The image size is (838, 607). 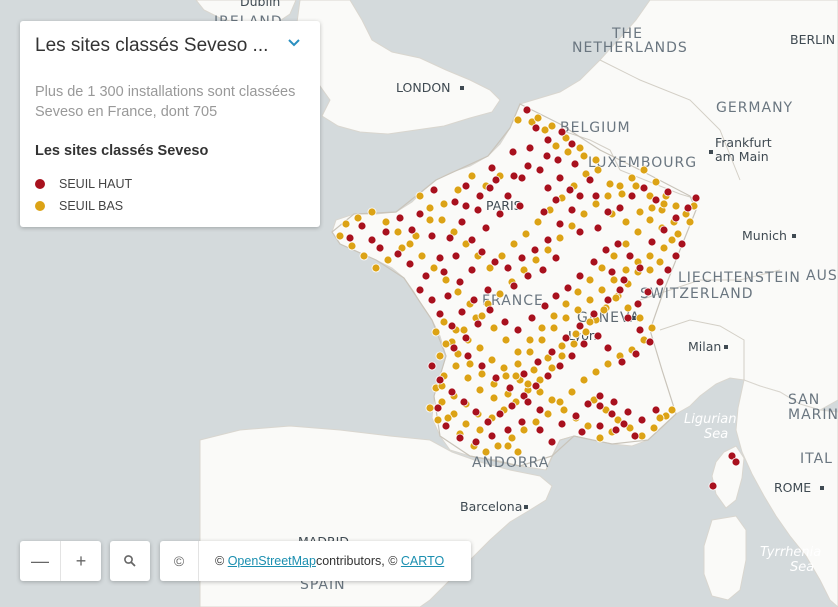 I want to click on osm-link: OpenStreetMap, so click(x=272, y=561).